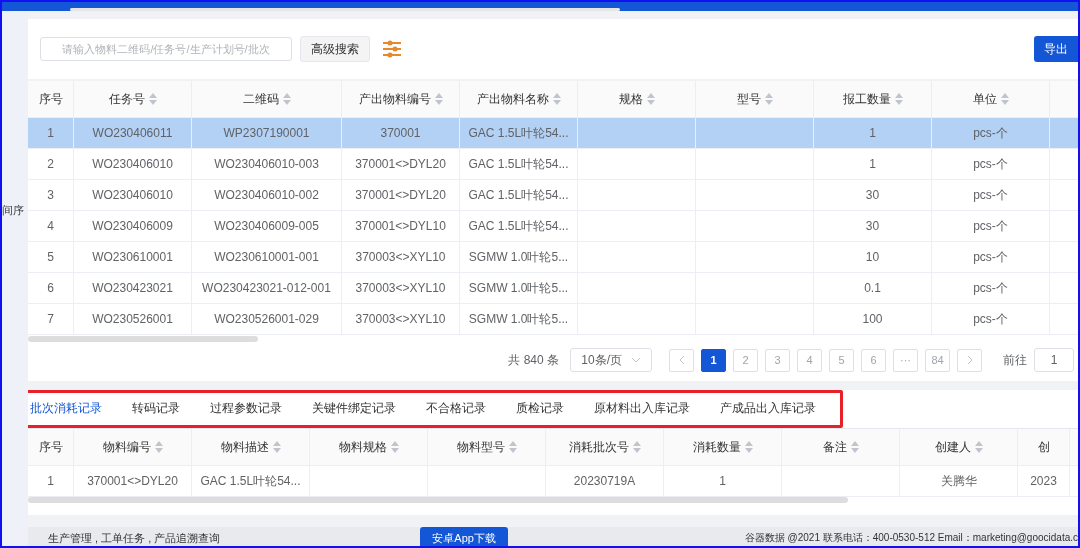 Image resolution: width=1080 pixels, height=548 pixels. I want to click on column-header: 二维码, so click(267, 99).